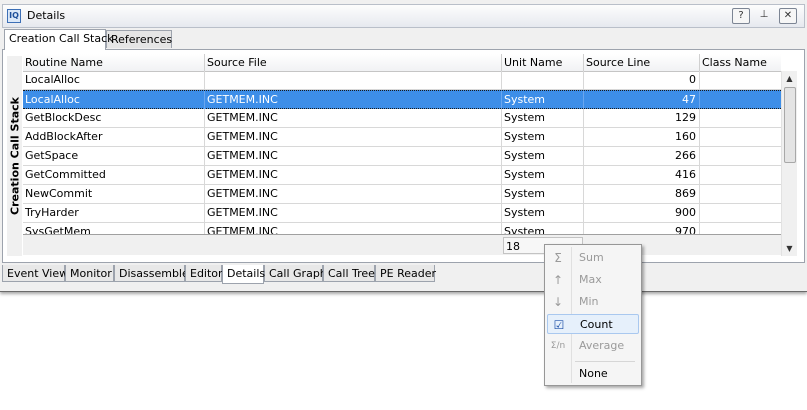 The image size is (807, 410). I want to click on title-bar: IQ Details ? ⊥ ✕, so click(403, 16).